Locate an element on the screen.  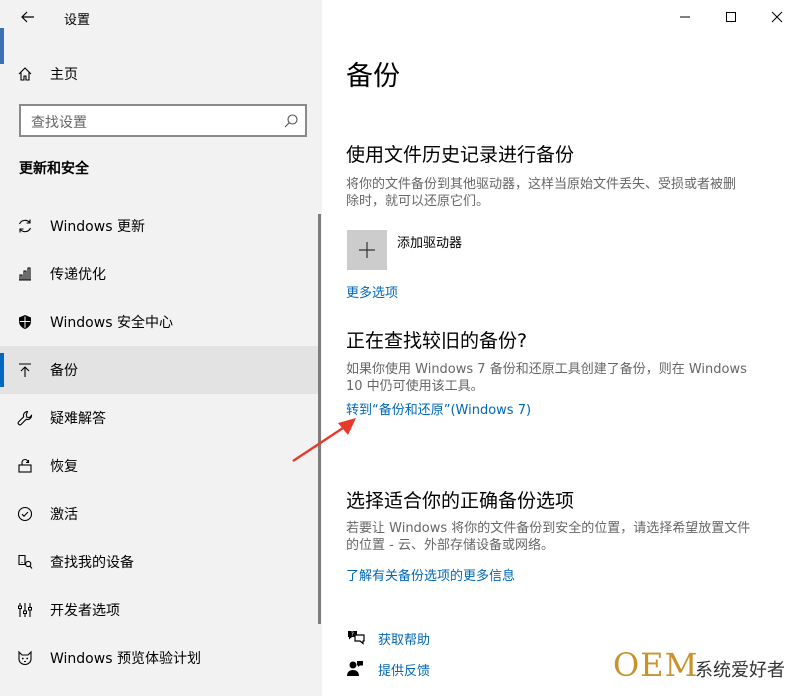
sidebar-item-find-my-device: 查找我的设备 is located at coordinates (159, 562).